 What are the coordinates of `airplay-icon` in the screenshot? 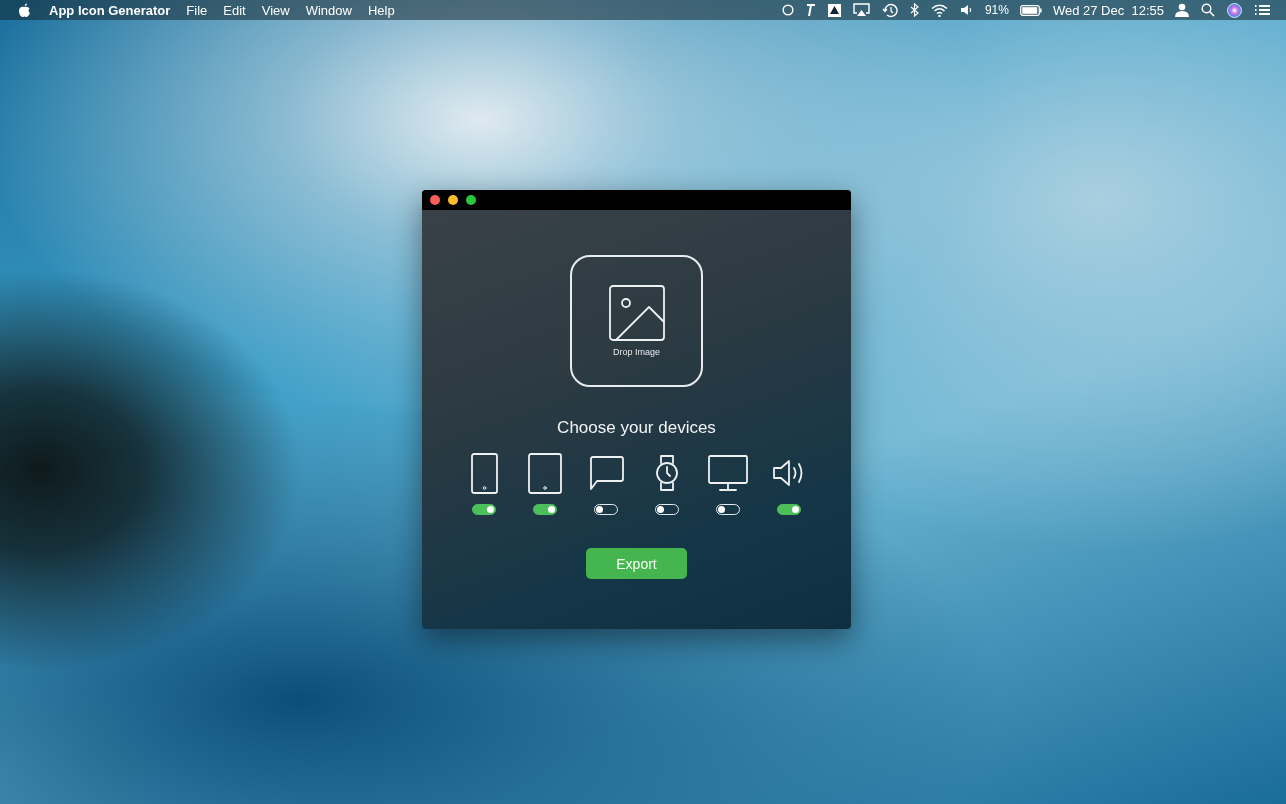 It's located at (861, 10).